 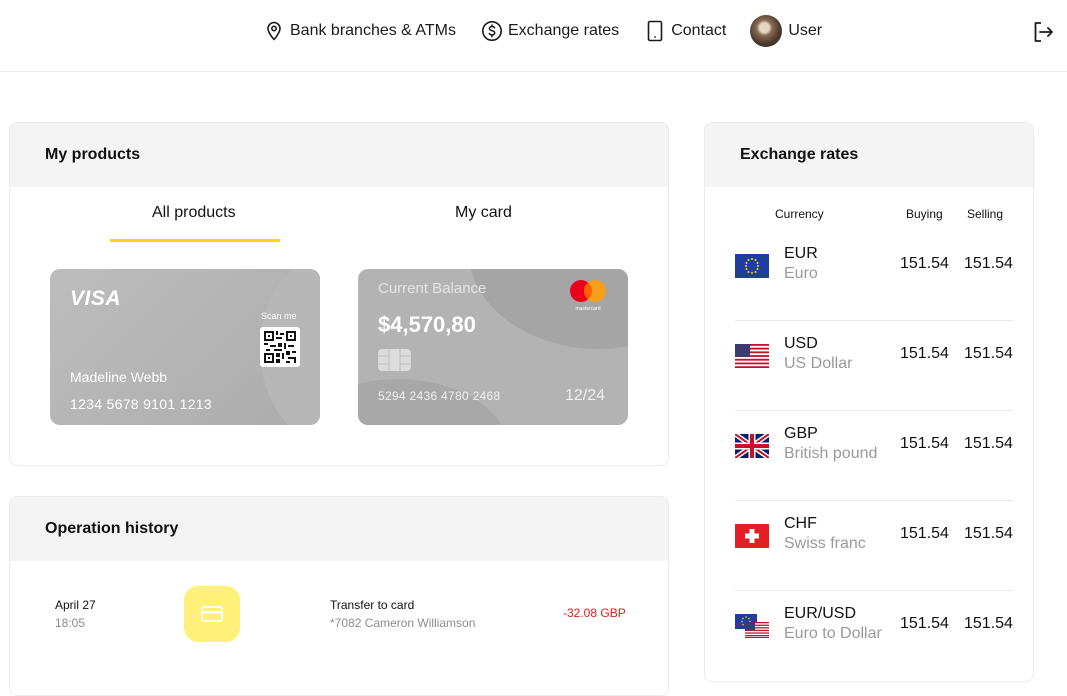 I want to click on currency-name: Euro, so click(x=801, y=273).